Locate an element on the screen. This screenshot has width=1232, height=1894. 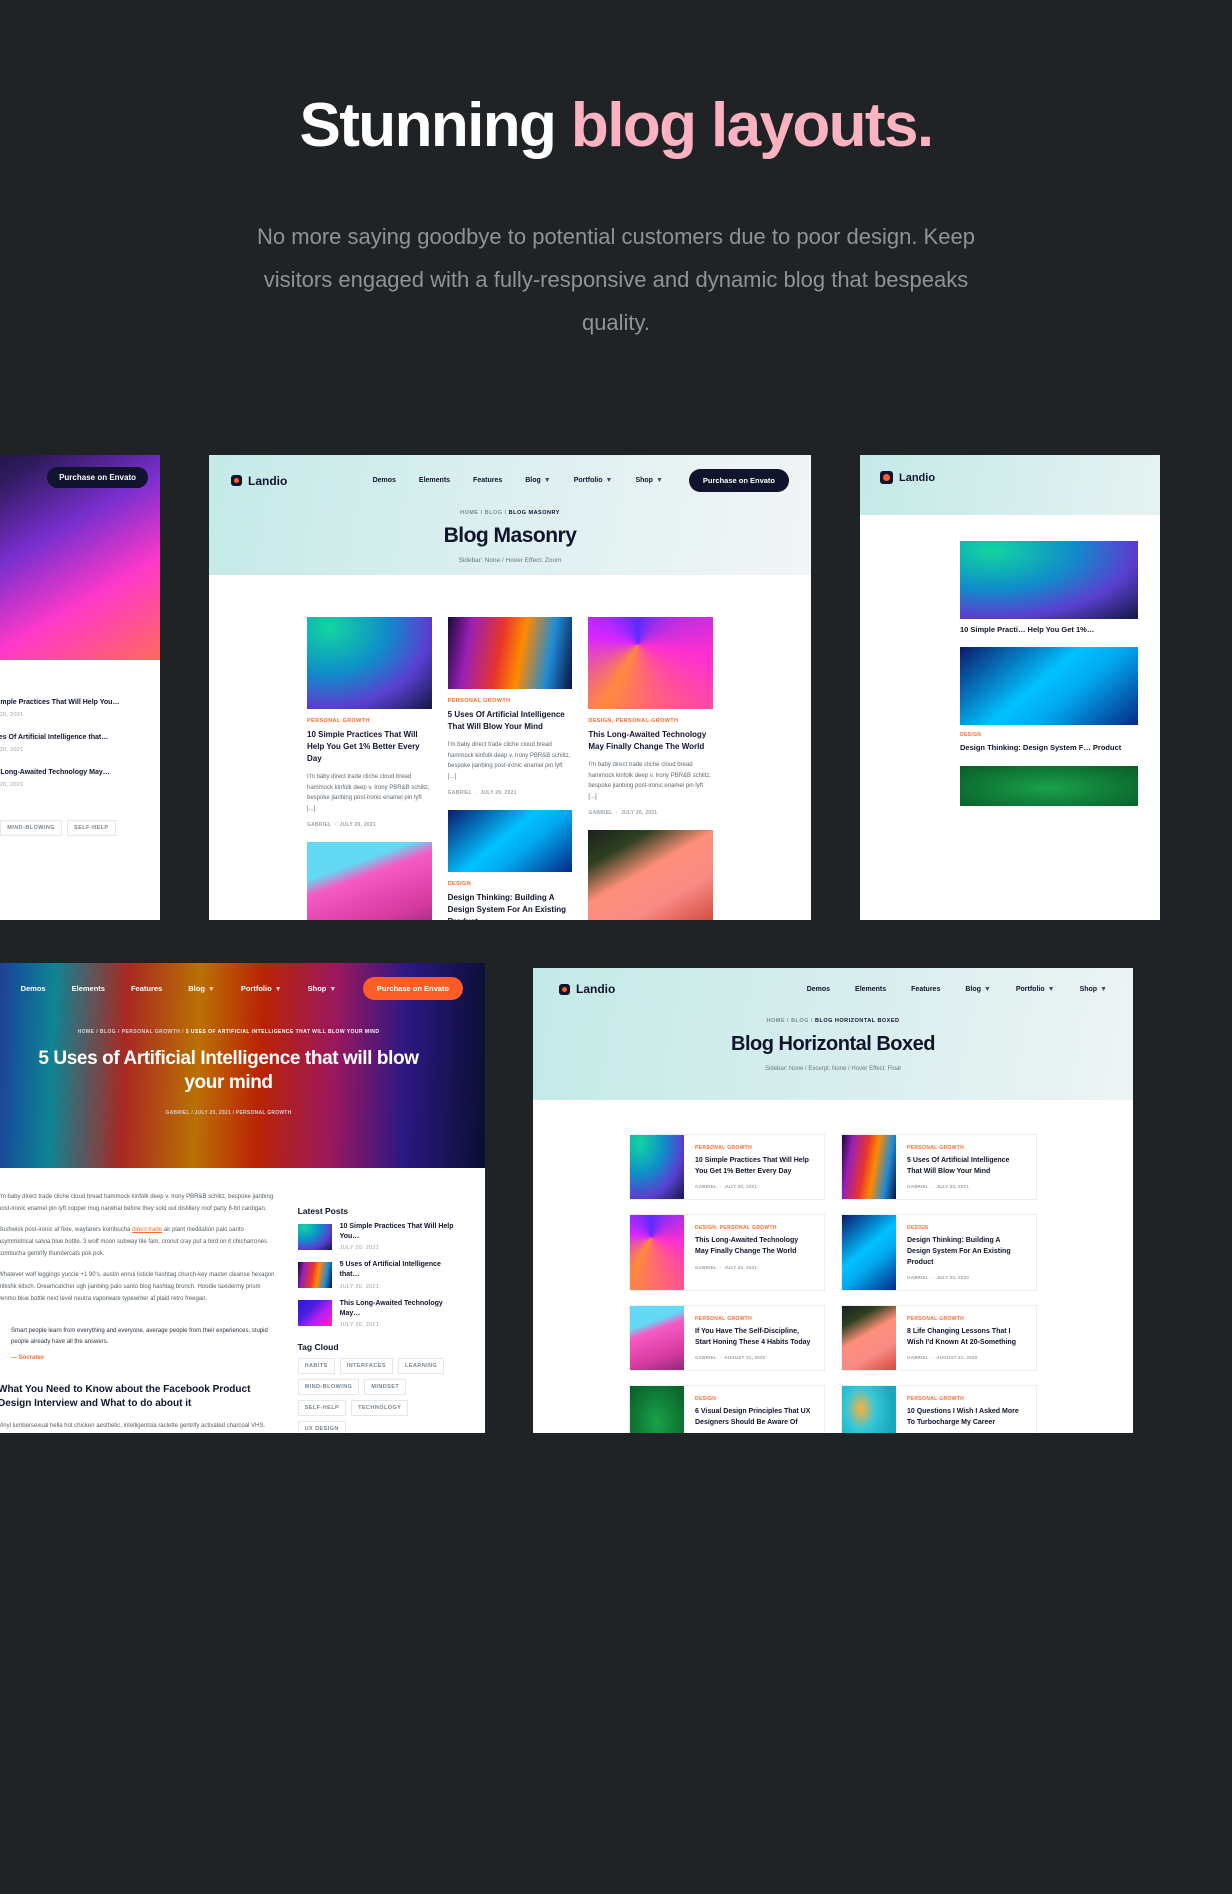
breadcrumb-category: PERSONAL GROWTH is located at coordinates (151, 1032).